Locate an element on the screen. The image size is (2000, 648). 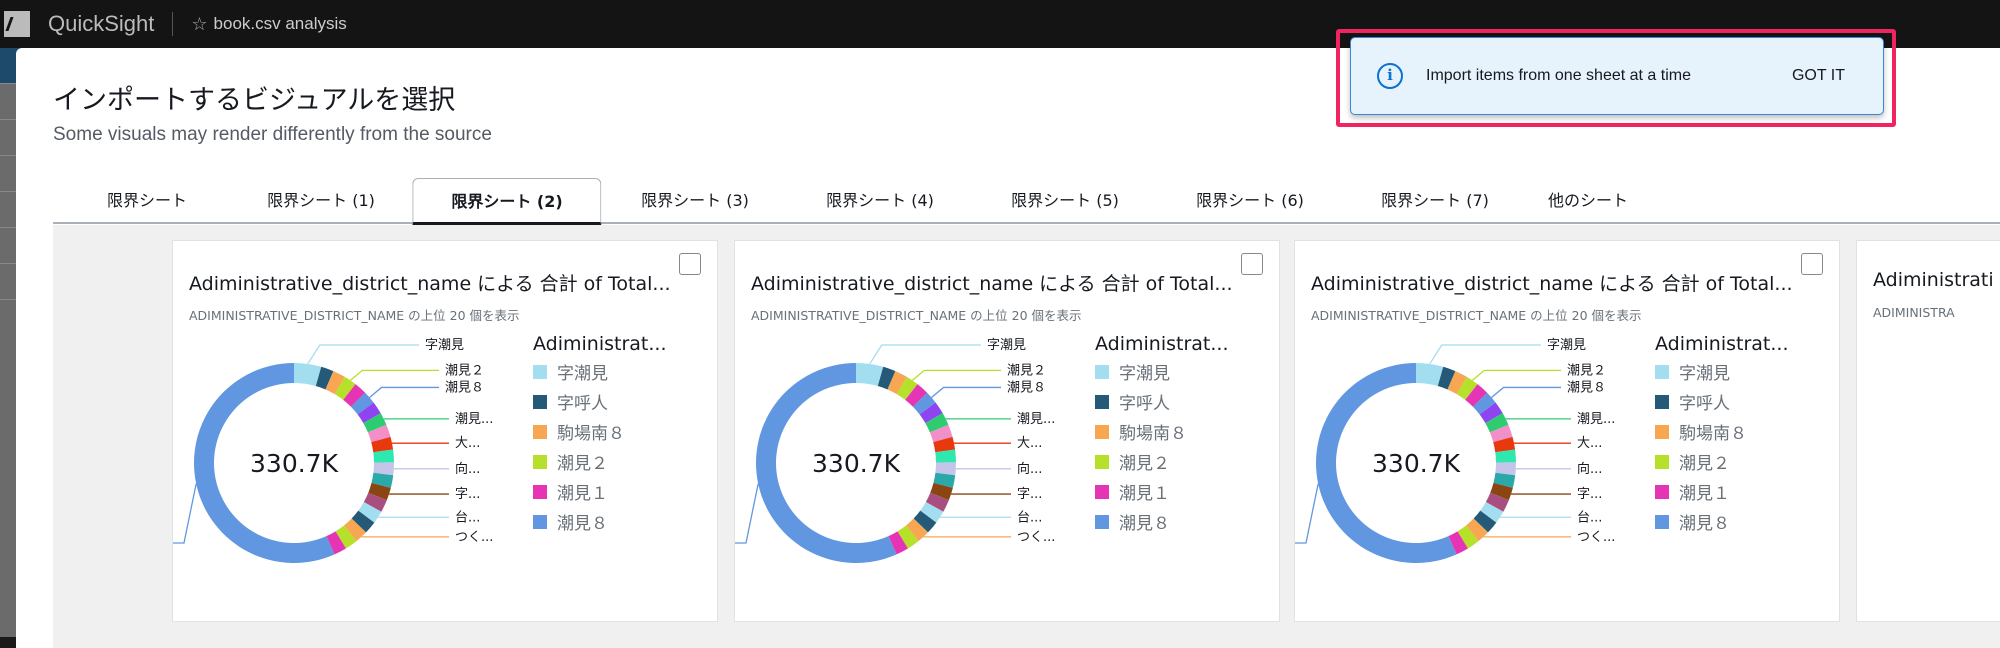
visual-title: Adiministrati is located at coordinates (1933, 280).